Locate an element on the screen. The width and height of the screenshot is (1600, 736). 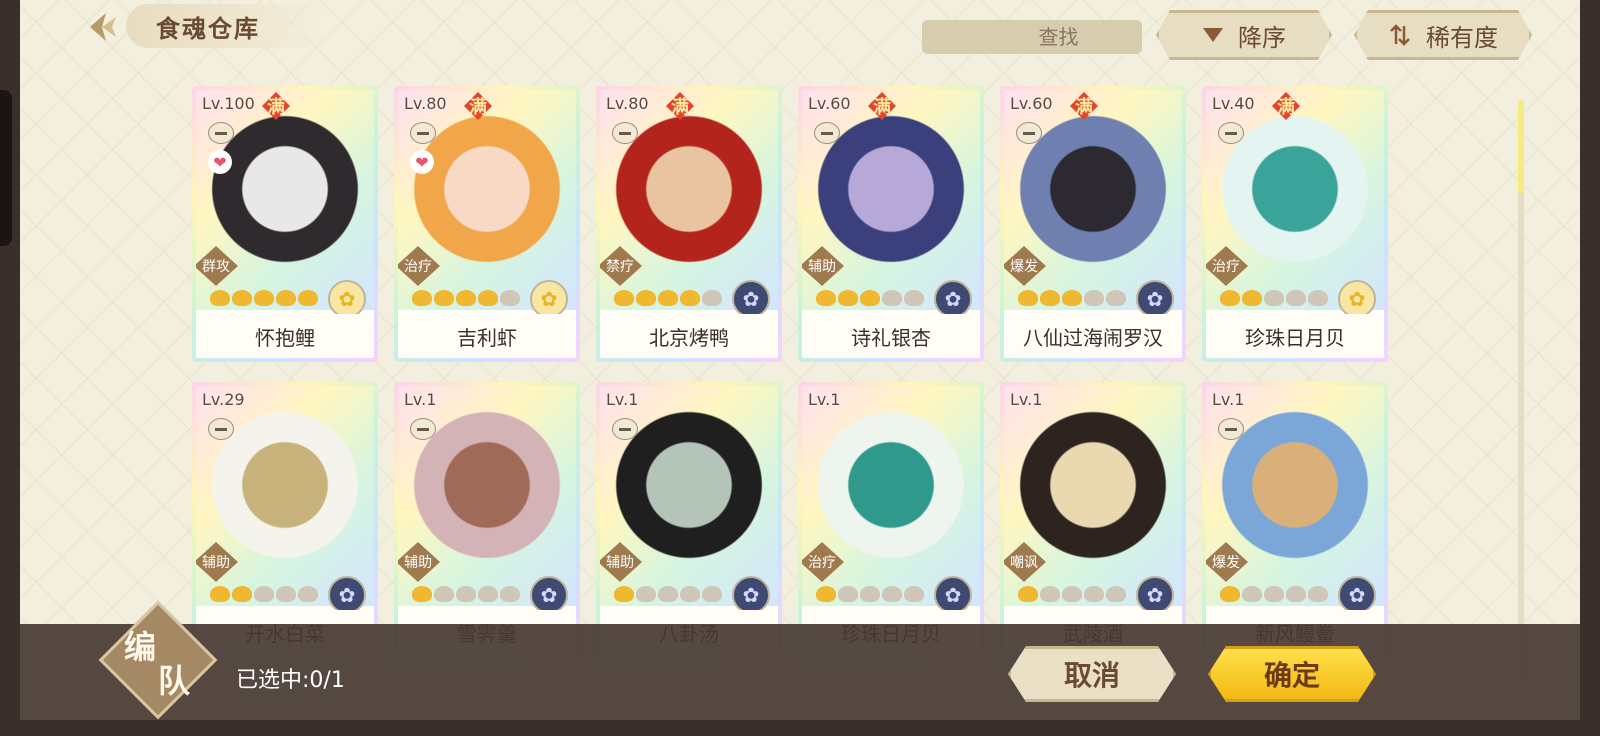
formation-badge: 编 队 is located at coordinates (158, 660).